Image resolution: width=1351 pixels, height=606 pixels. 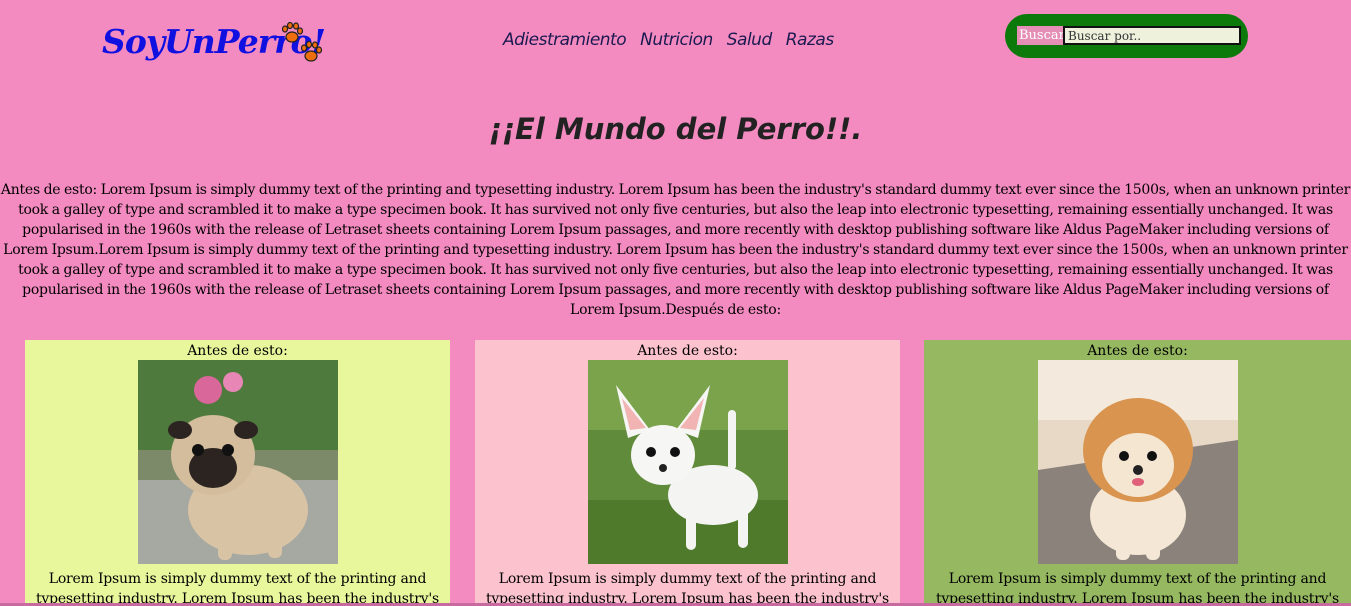 I want to click on nav-link-adiestramiento: Adiestramiento, so click(x=565, y=40).